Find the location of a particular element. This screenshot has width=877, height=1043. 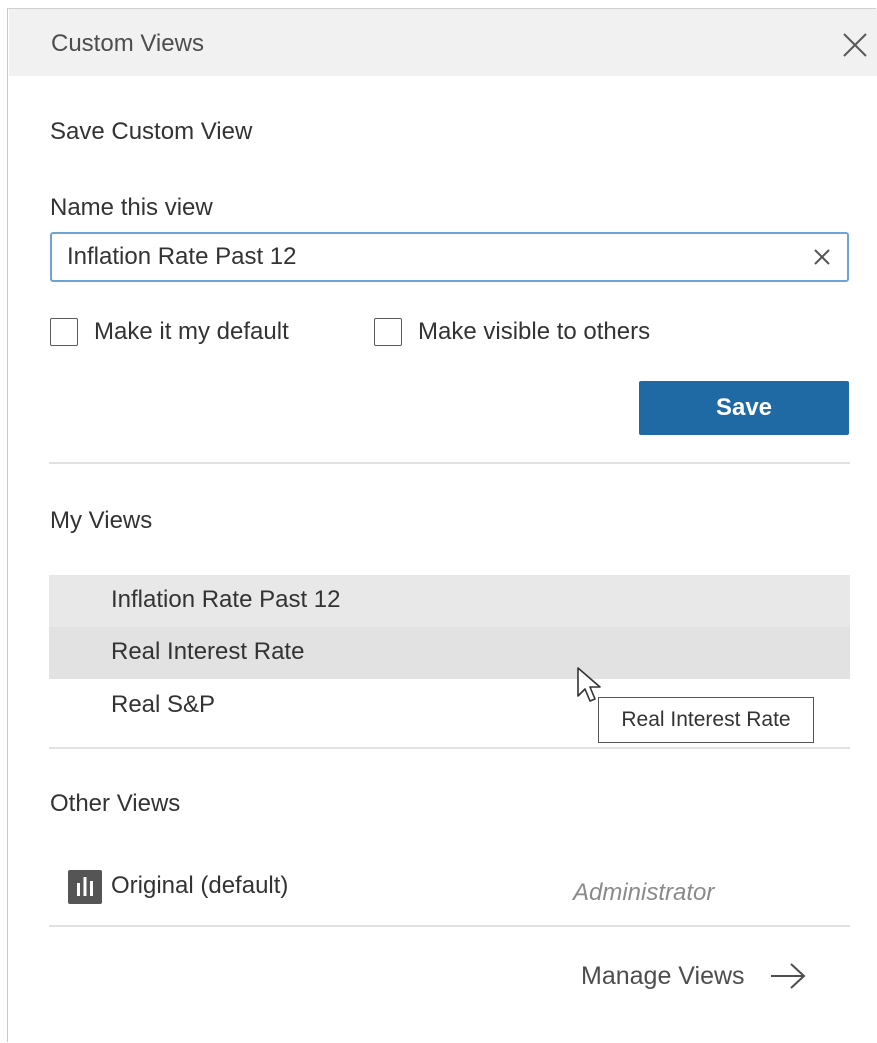

panel-title: Custom Views is located at coordinates (127, 43).